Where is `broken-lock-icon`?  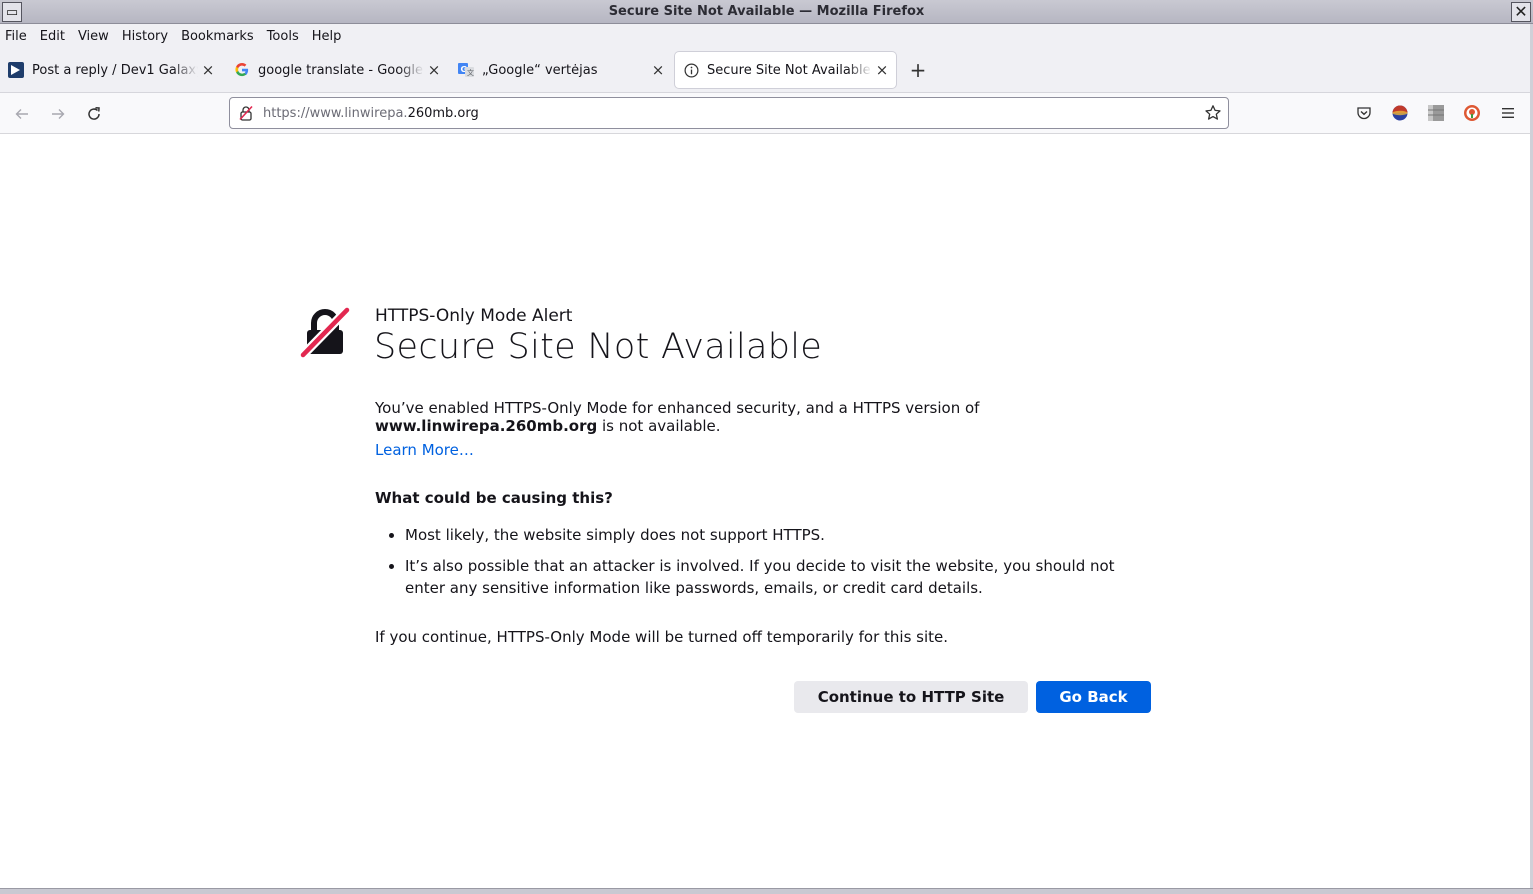
broken-lock-icon is located at coordinates (325, 332).